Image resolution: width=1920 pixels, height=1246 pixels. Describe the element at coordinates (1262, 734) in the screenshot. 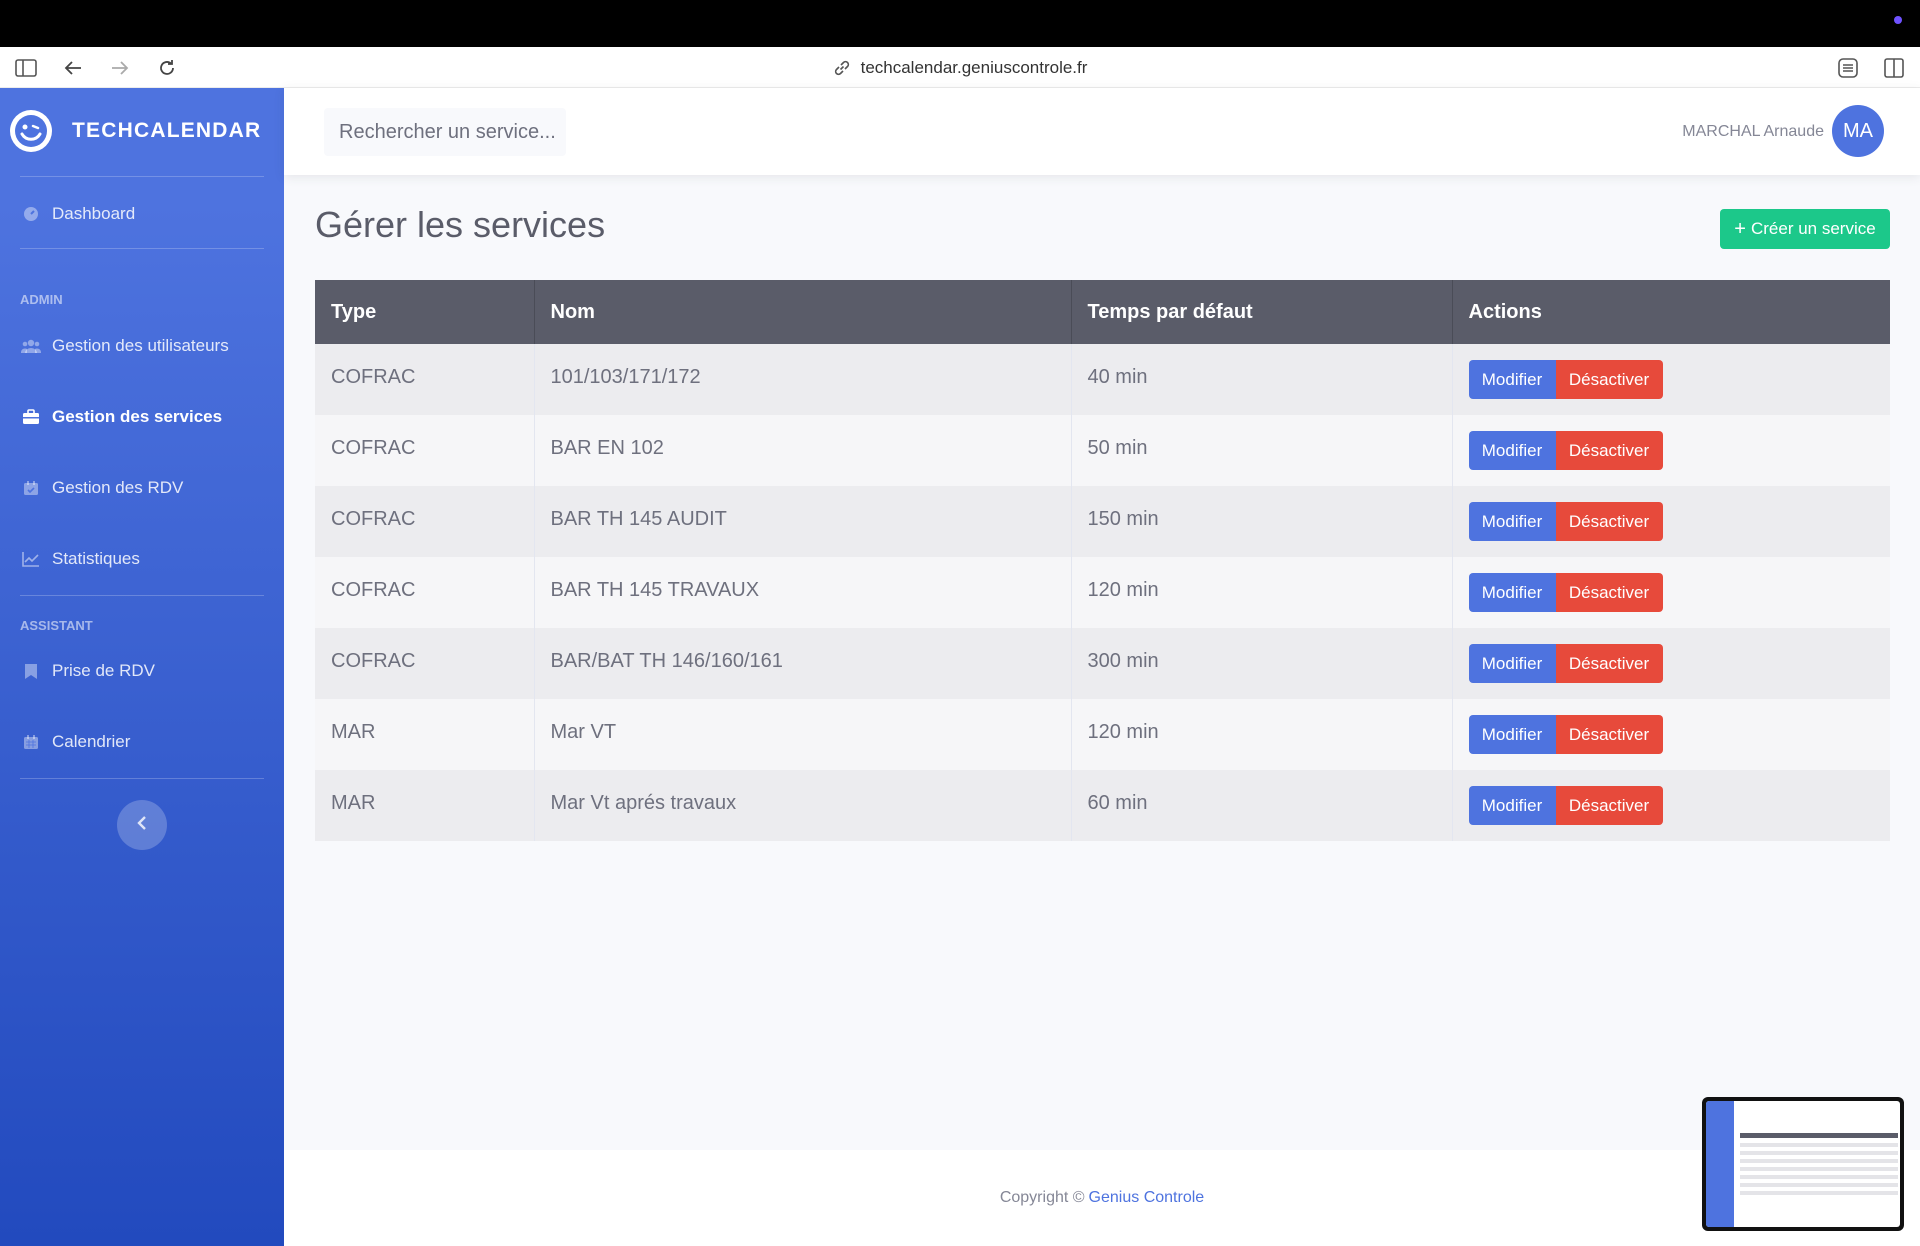

I see `cell-temps: 120 min` at that location.